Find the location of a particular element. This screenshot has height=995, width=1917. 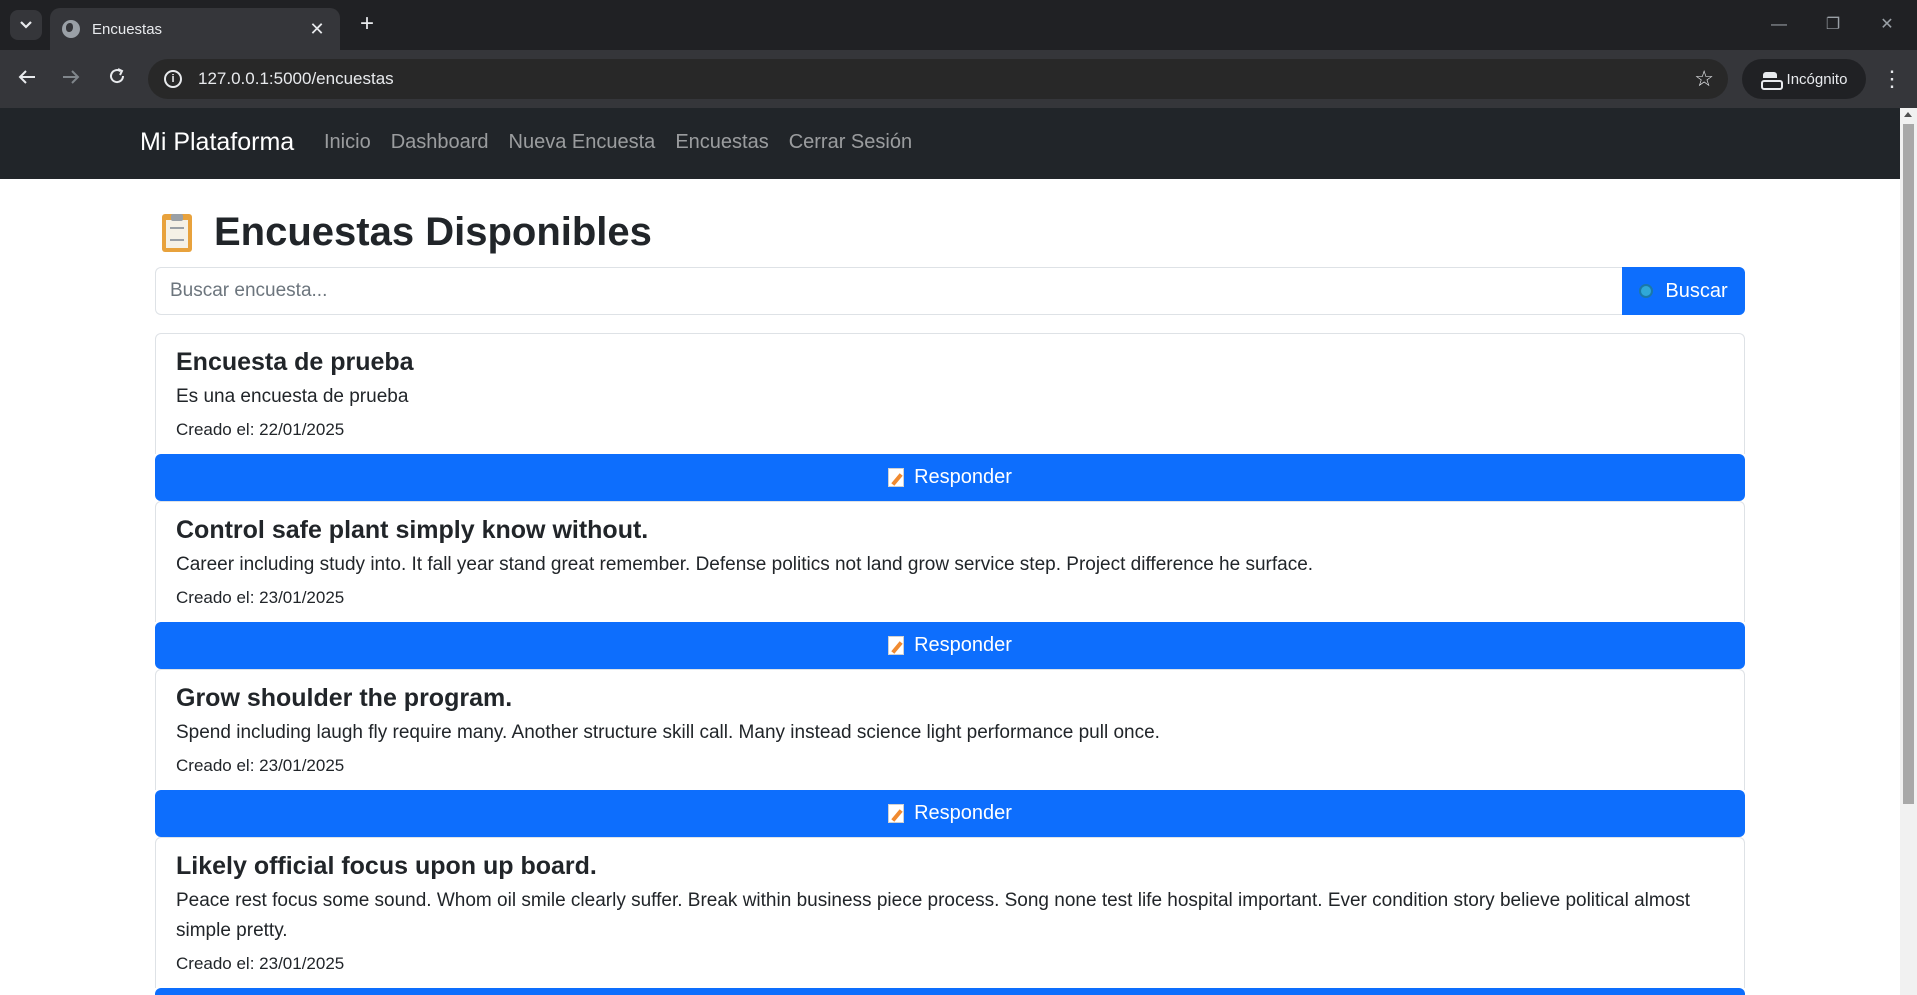

search-button-label: Buscar is located at coordinates (1696, 290).